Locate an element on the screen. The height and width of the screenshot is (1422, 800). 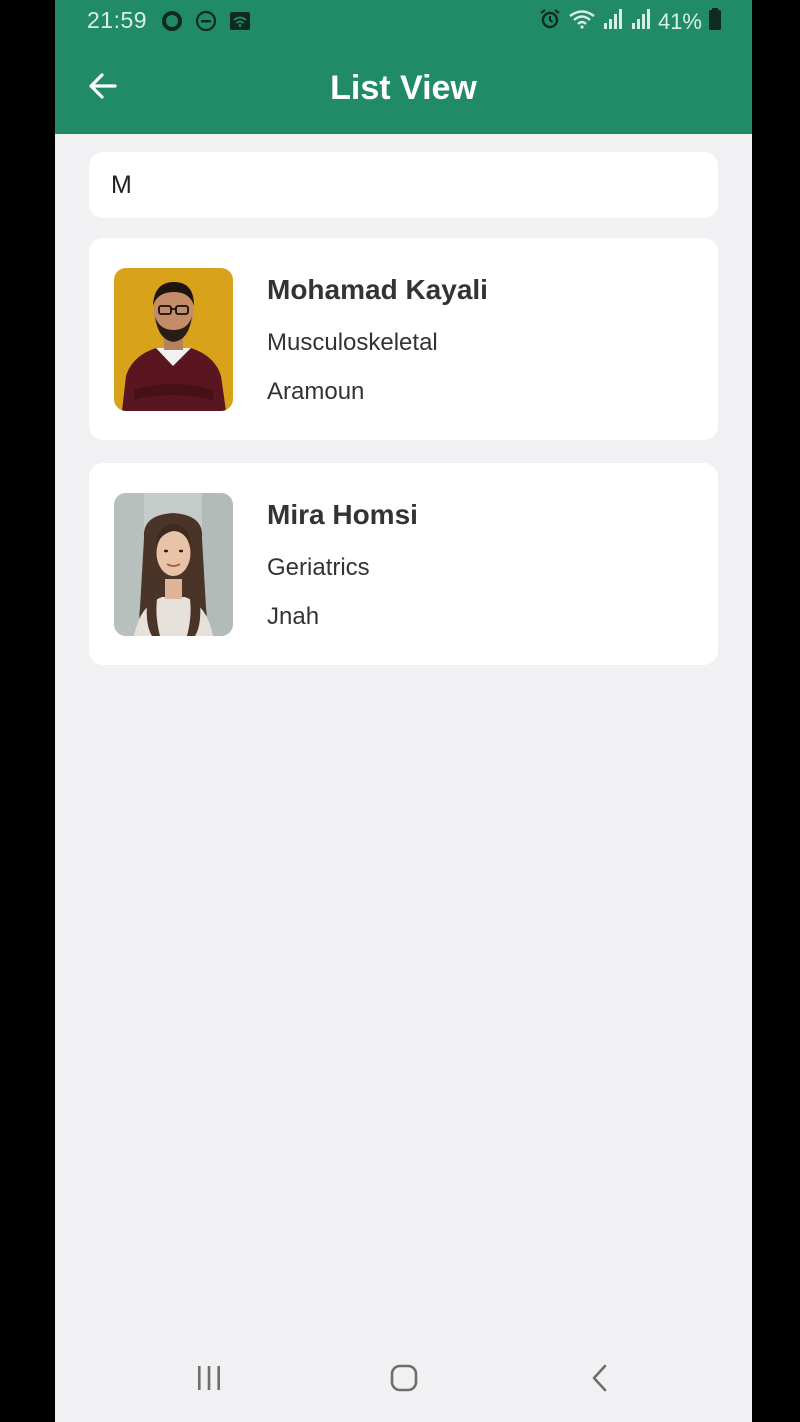
home-button is located at coordinates (404, 1380).